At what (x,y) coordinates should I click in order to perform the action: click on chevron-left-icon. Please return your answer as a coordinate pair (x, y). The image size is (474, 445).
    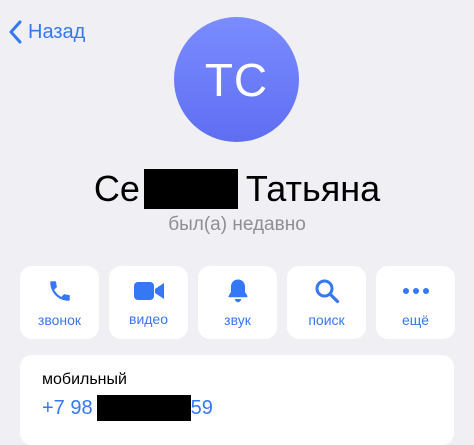
    Looking at the image, I should click on (15, 32).